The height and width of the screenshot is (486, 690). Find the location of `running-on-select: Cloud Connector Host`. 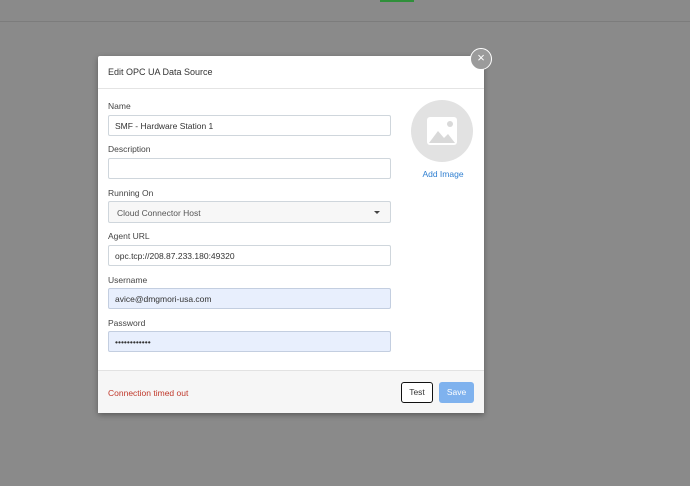

running-on-select: Cloud Connector Host is located at coordinates (249, 212).